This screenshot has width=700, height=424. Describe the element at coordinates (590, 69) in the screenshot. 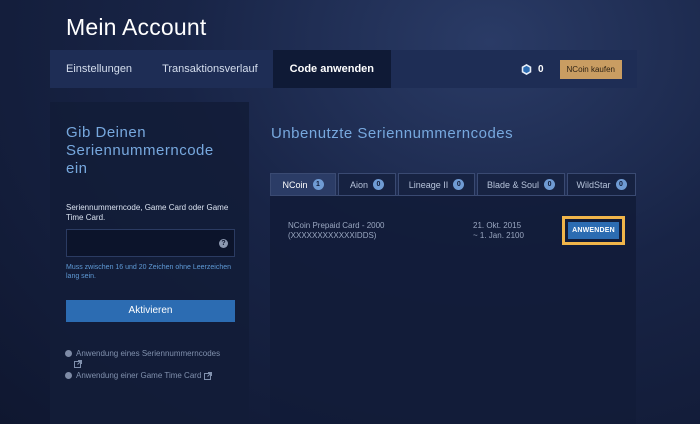

I see `buy-ncoin-button: NCoin kaufen` at that location.